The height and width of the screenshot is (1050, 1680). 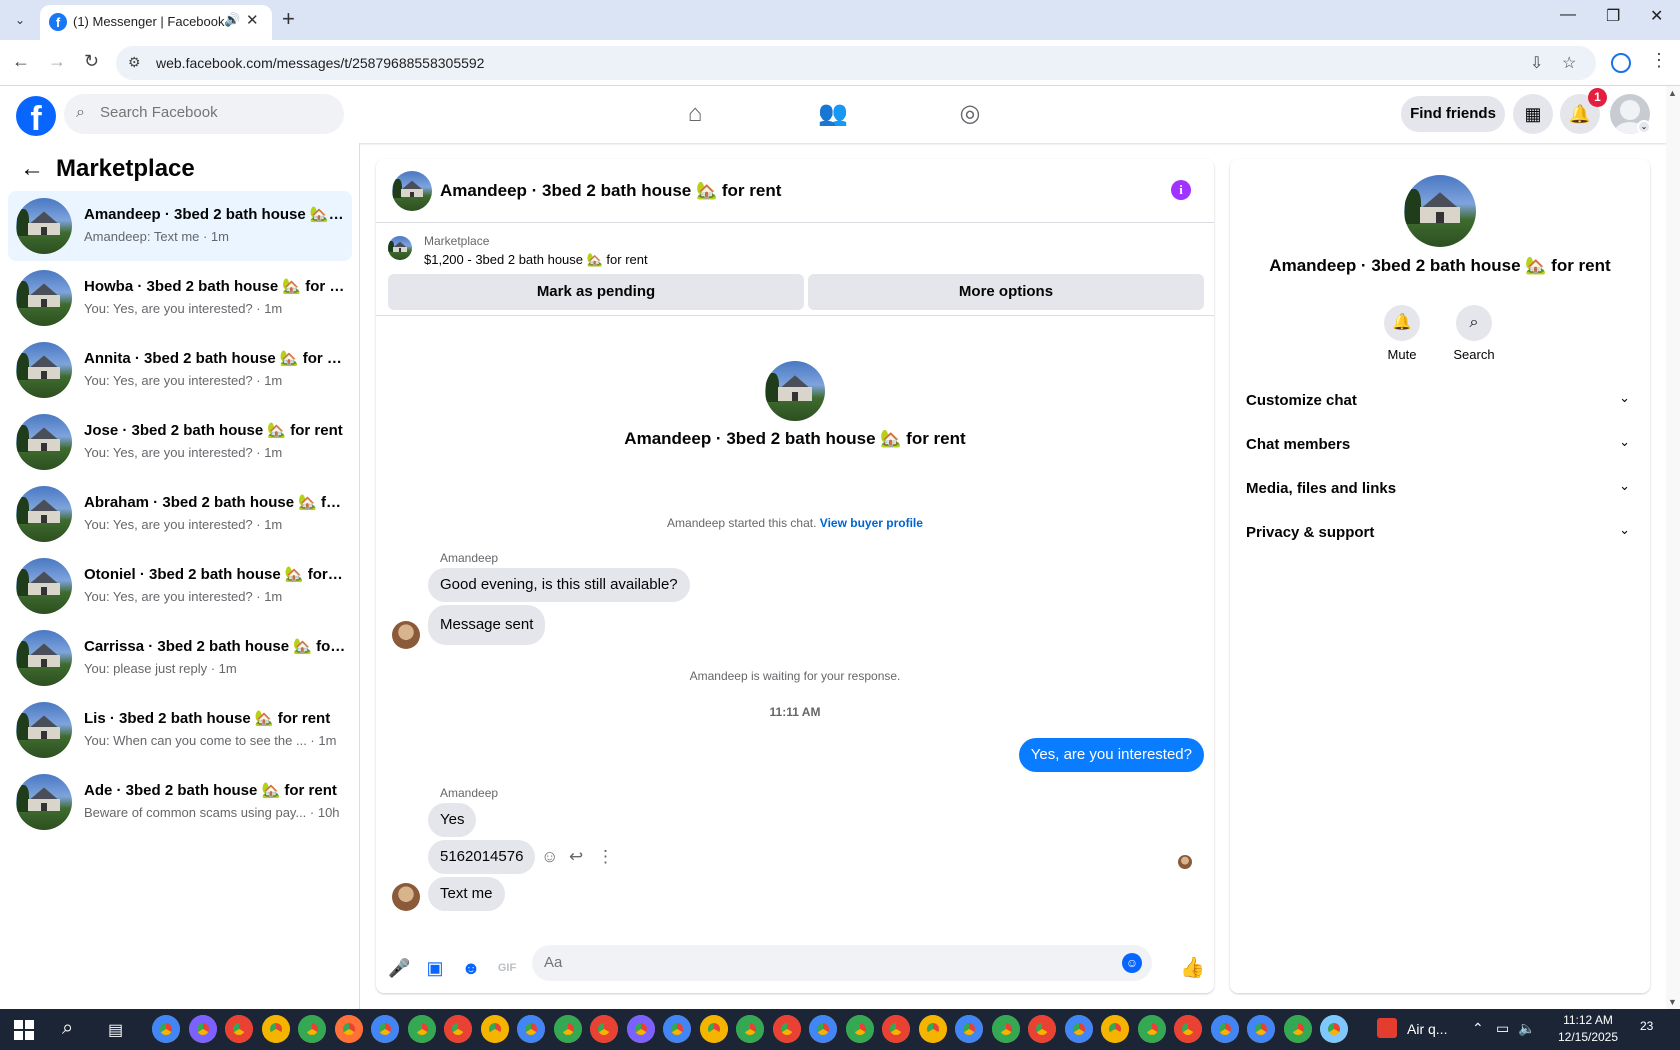 I want to click on listing-price: $1,200 - 3bed 2 bath house 🏡 for rent, so click(x=536, y=260).